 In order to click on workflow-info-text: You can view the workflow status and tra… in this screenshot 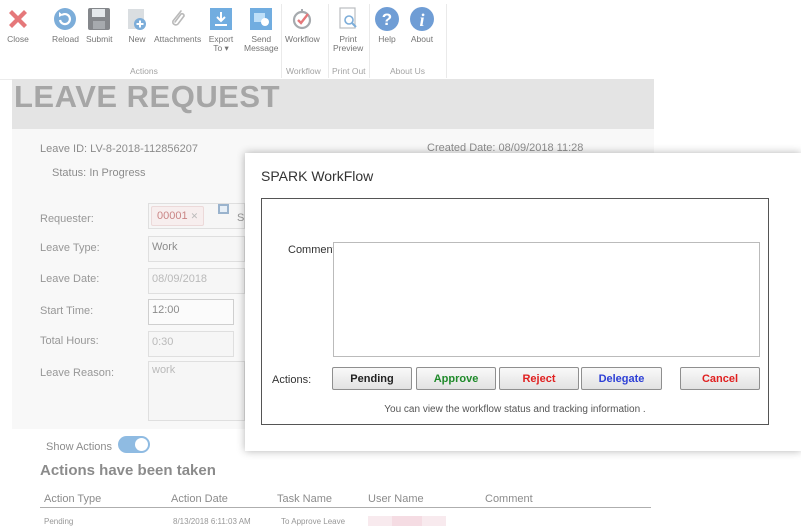, I will do `click(515, 409)`.